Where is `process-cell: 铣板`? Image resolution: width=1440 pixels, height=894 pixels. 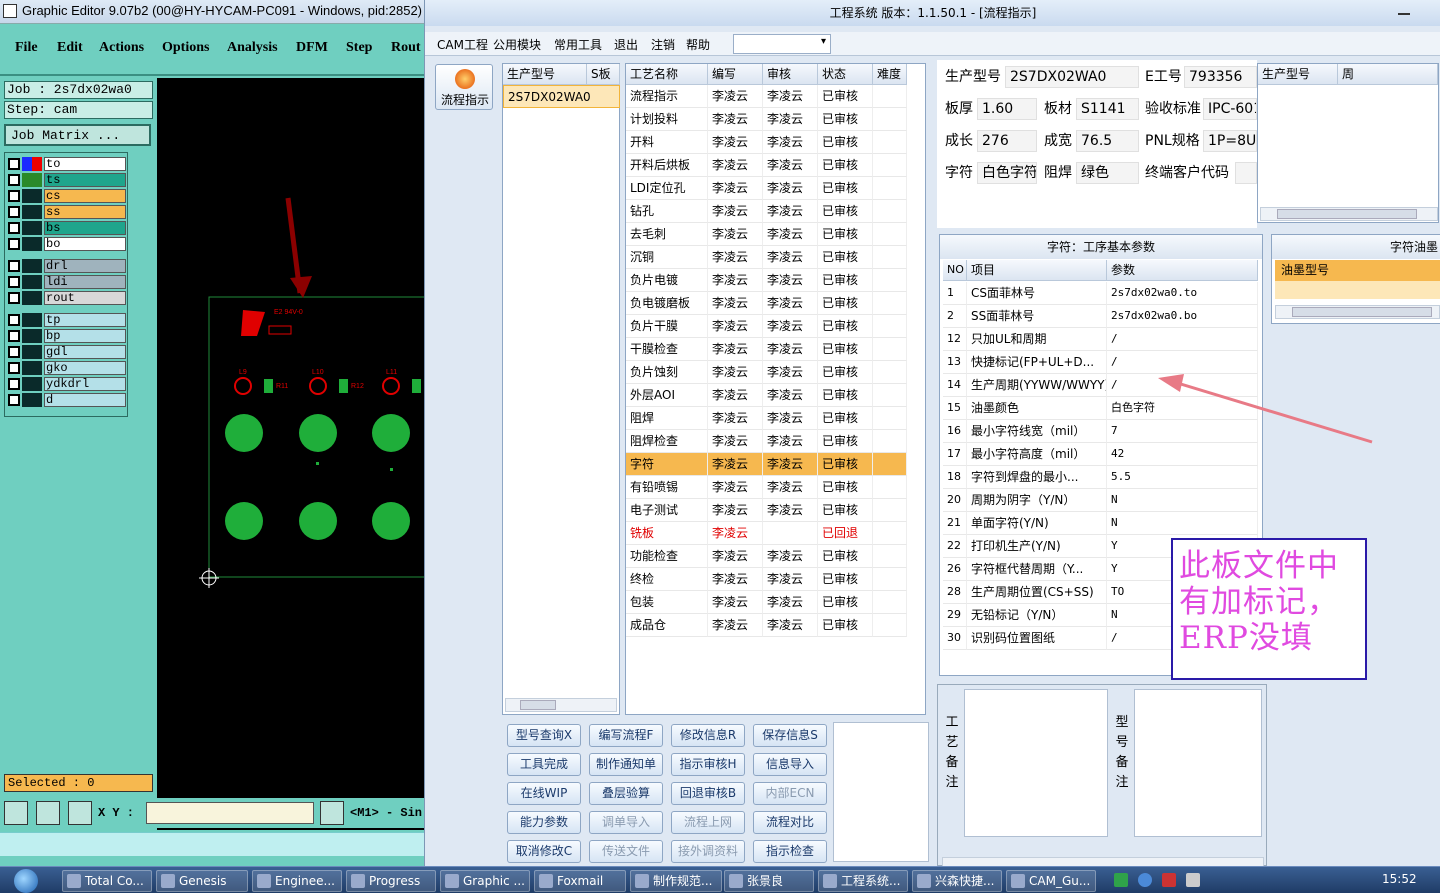 process-cell: 铣板 is located at coordinates (667, 533).